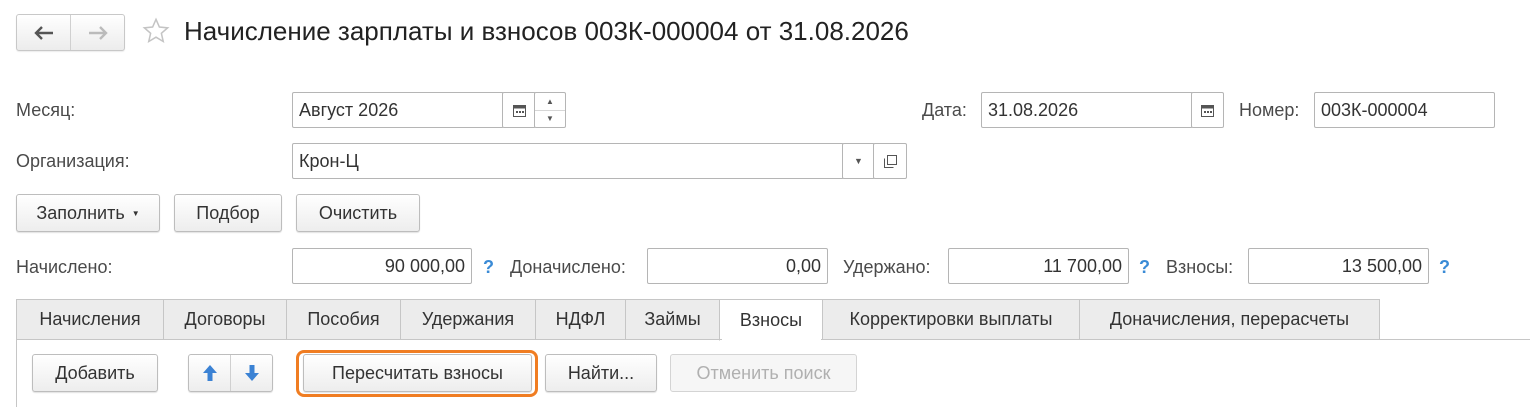  What do you see at coordinates (1338, 266) in the screenshot?
I see `contributions-value: 13 500,00` at bounding box center [1338, 266].